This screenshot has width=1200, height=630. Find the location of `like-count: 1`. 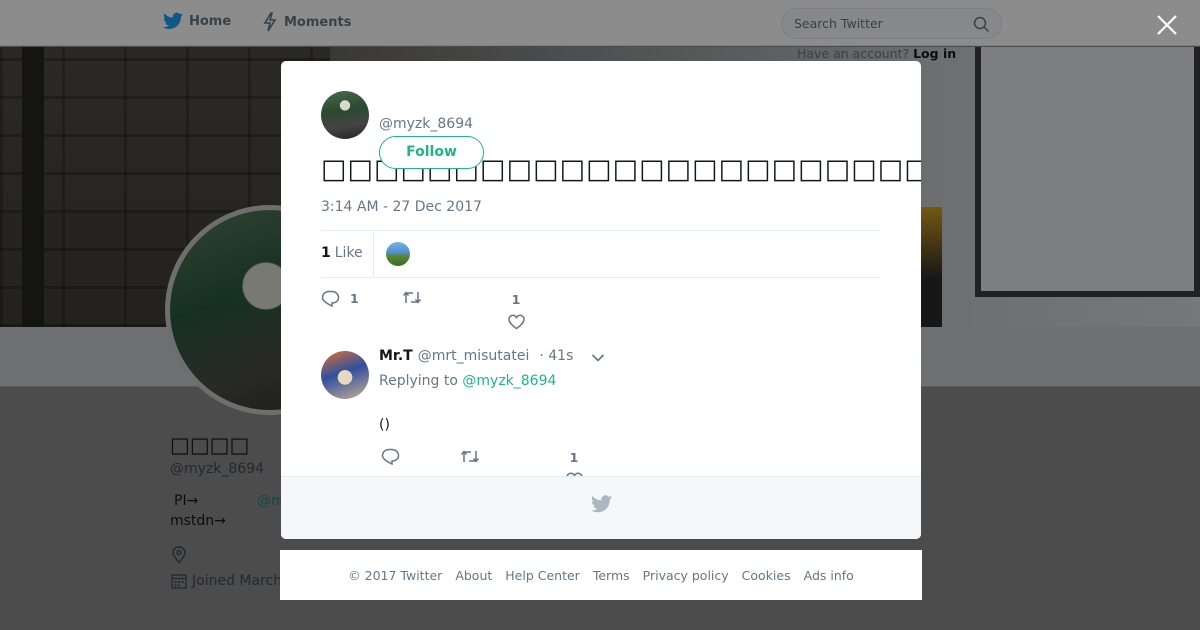

like-count: 1 is located at coordinates (516, 299).